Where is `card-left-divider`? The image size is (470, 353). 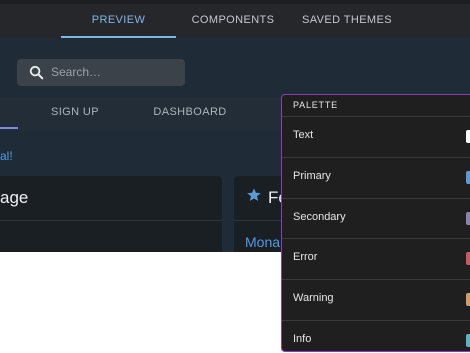
card-left-divider is located at coordinates (111, 220).